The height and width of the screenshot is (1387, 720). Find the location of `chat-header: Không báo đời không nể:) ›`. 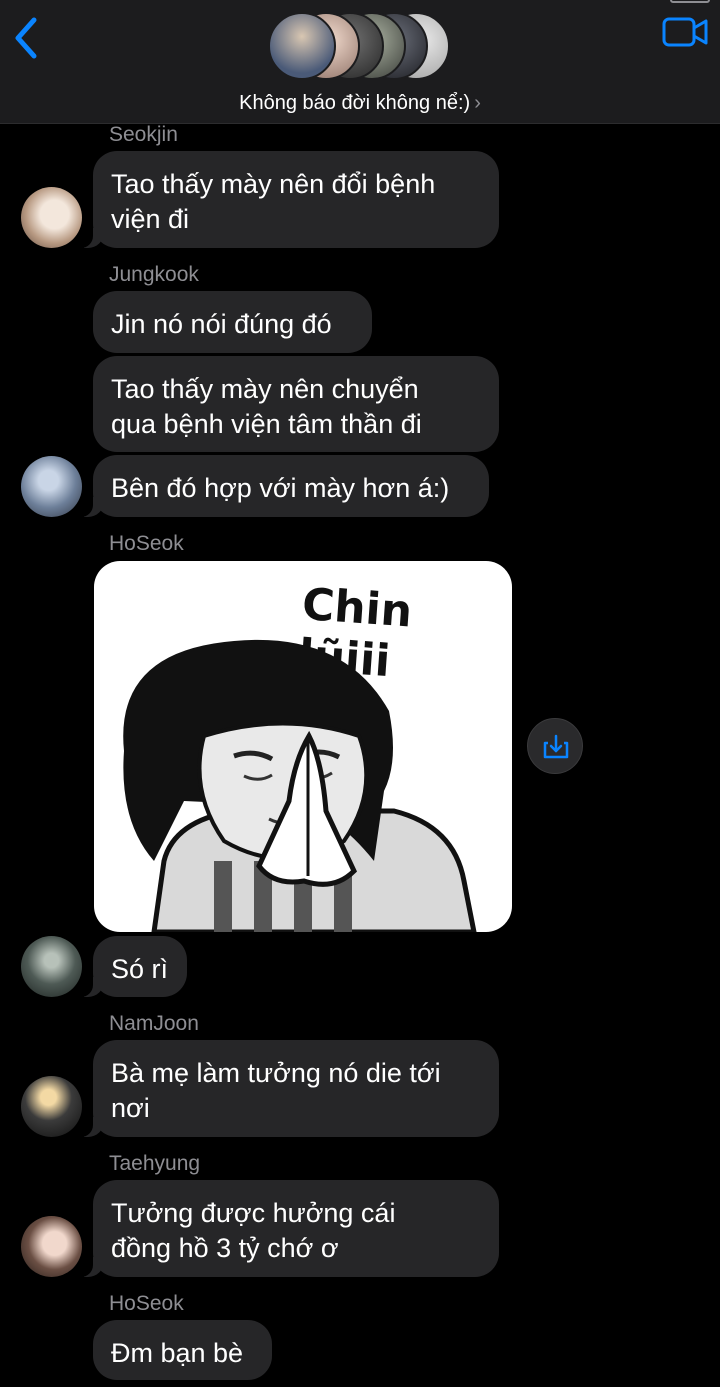

chat-header: Không báo đời không nể:) › is located at coordinates (360, 62).